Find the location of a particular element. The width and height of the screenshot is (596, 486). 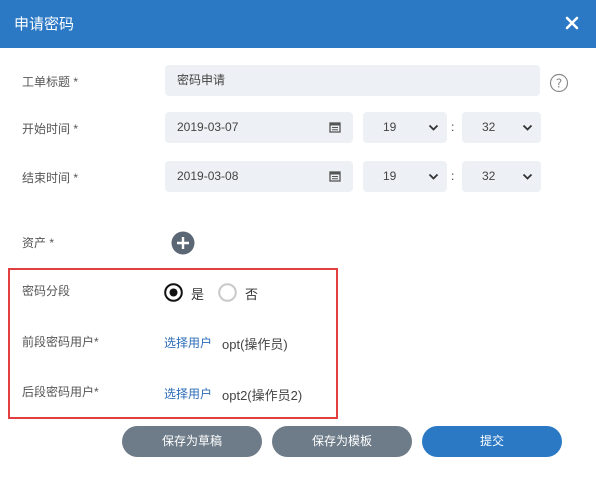

back-select-user-link: 选择用户 is located at coordinates (188, 393).